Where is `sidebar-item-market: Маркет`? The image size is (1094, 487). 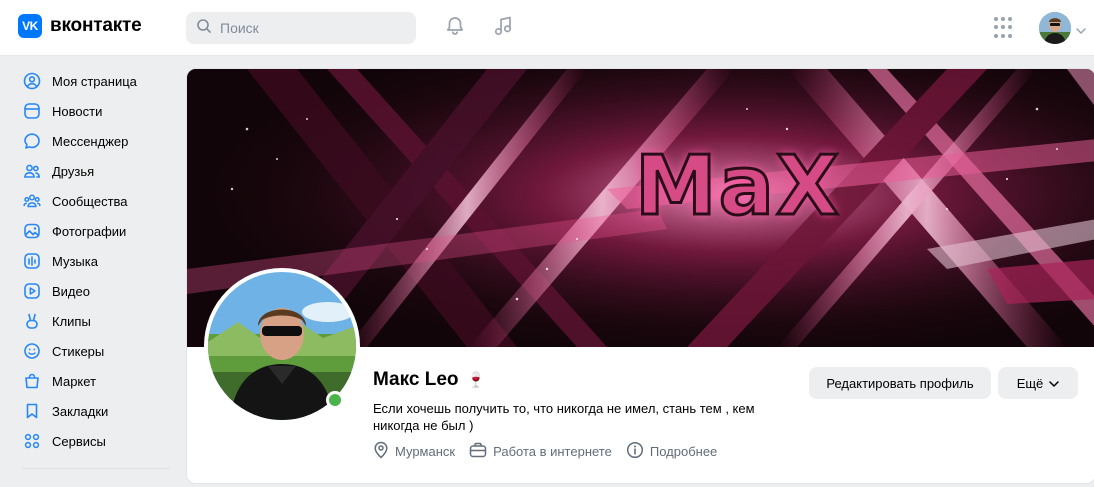 sidebar-item-market: Маркет is located at coordinates (96, 381).